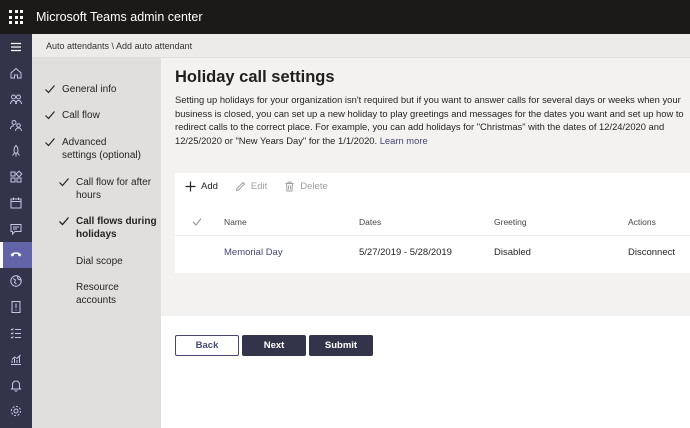 This screenshot has height=428, width=690. I want to click on back-button: Back, so click(207, 345).